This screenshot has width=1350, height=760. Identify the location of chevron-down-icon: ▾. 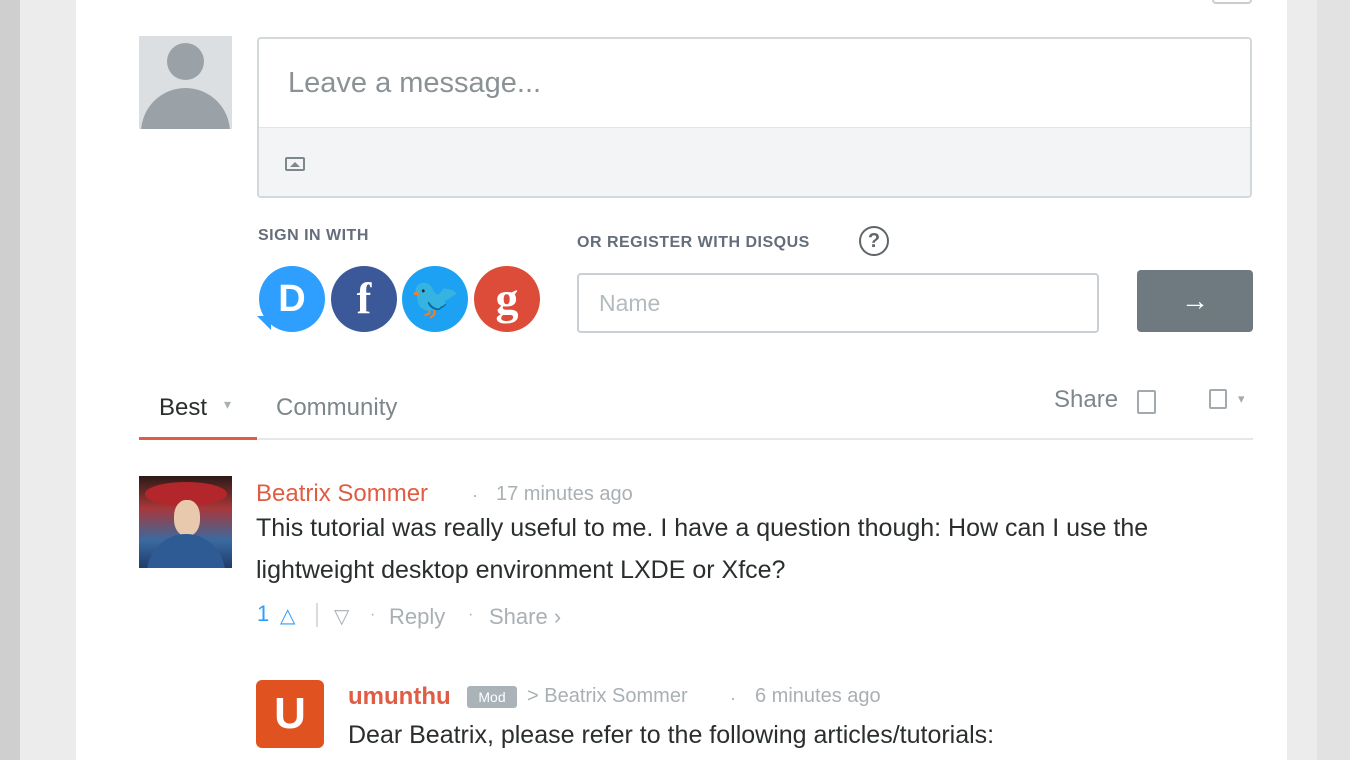
(228, 404).